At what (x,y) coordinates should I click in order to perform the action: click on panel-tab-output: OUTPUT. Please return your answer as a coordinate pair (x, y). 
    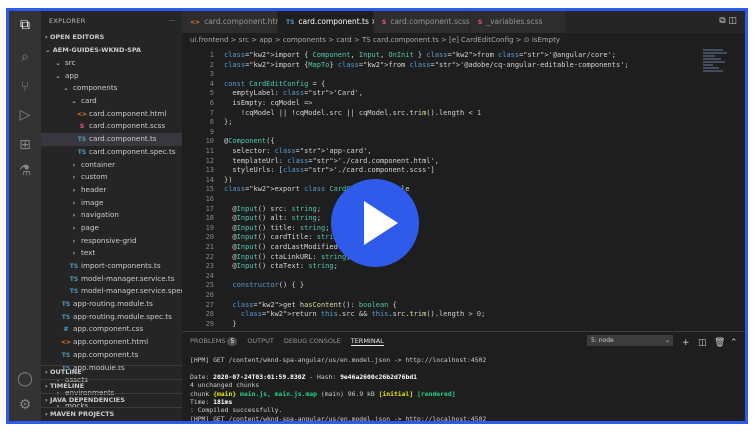
    Looking at the image, I should click on (260, 341).